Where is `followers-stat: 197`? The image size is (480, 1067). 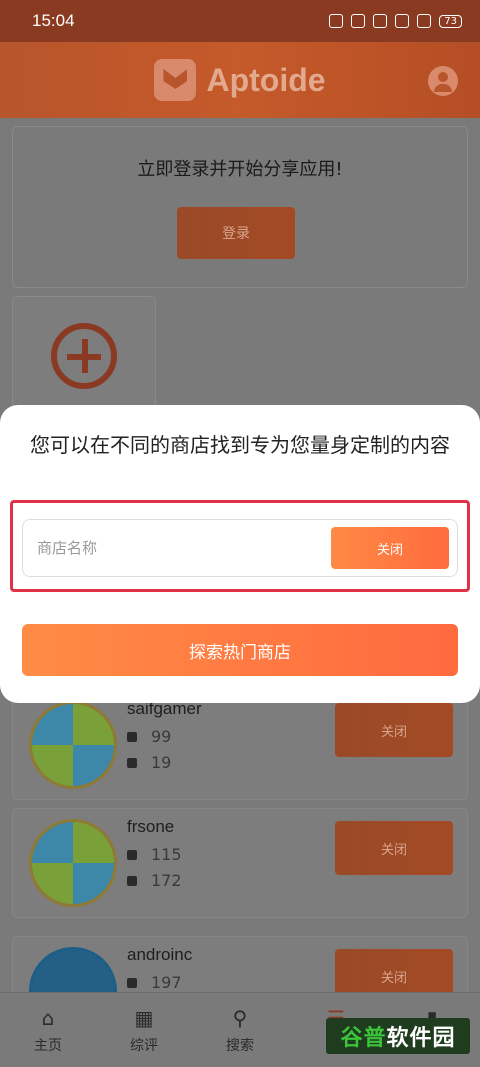 followers-stat: 197 is located at coordinates (154, 982).